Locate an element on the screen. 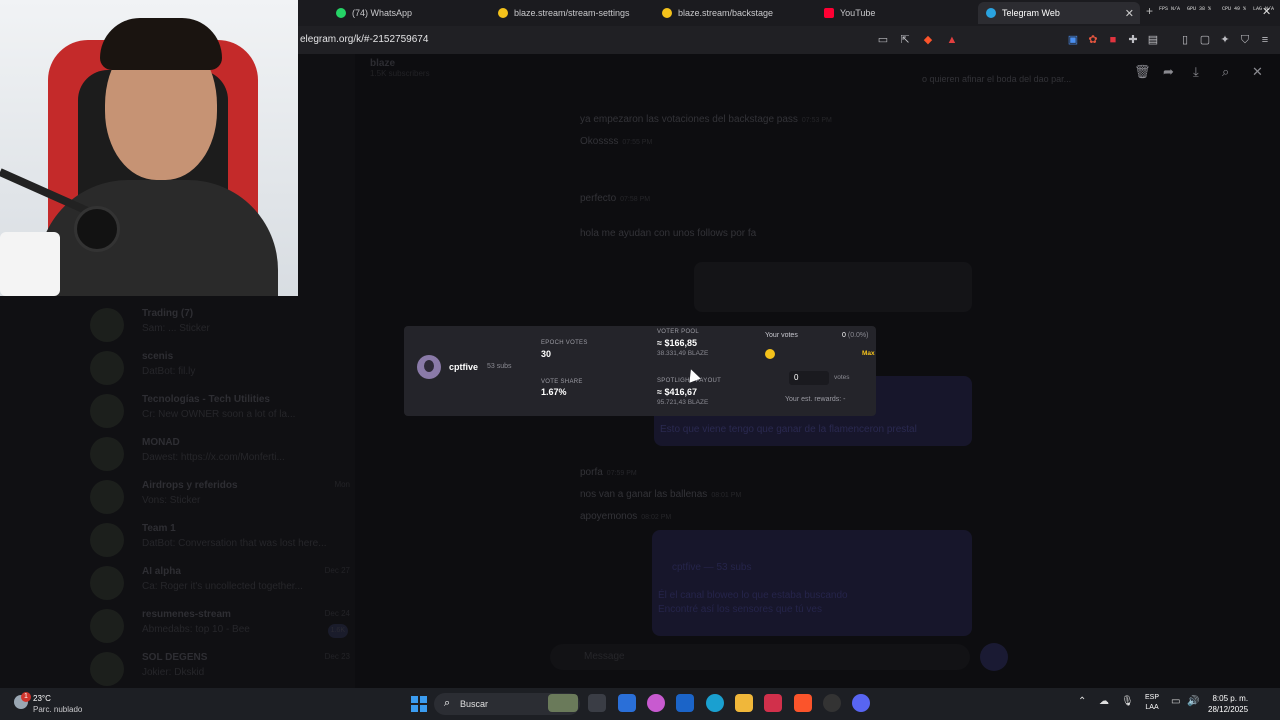  tab-youtube: YouTube is located at coordinates (896, 13).